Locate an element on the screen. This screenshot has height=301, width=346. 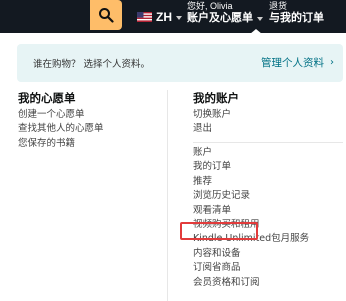
wishlist-heading: 我的心愿单 is located at coordinates (47, 98).